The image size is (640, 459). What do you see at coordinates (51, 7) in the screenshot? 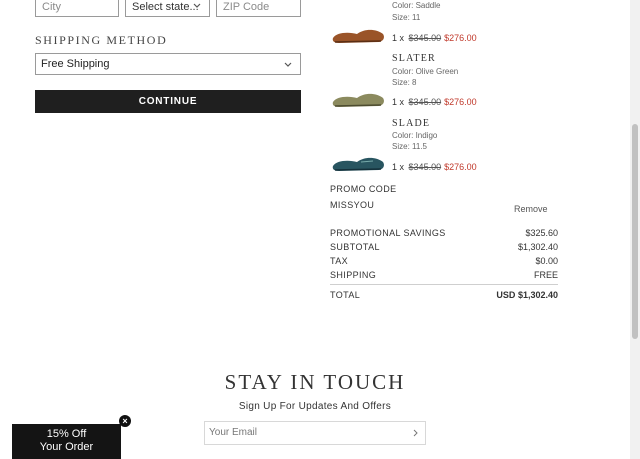
I see `city-placeholder: City` at bounding box center [51, 7].